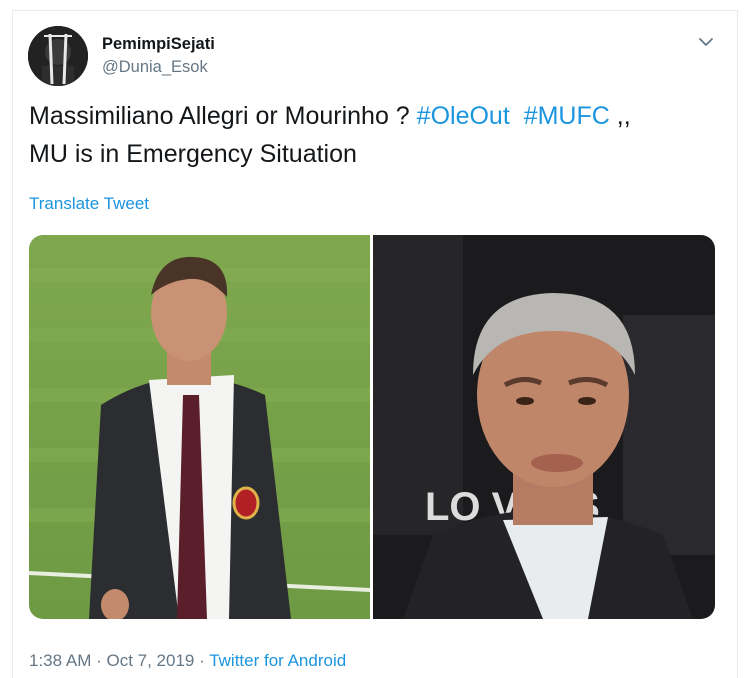 The image size is (750, 678). I want to click on tweet-text-line2: MU is in Emergency Situation, so click(193, 154).